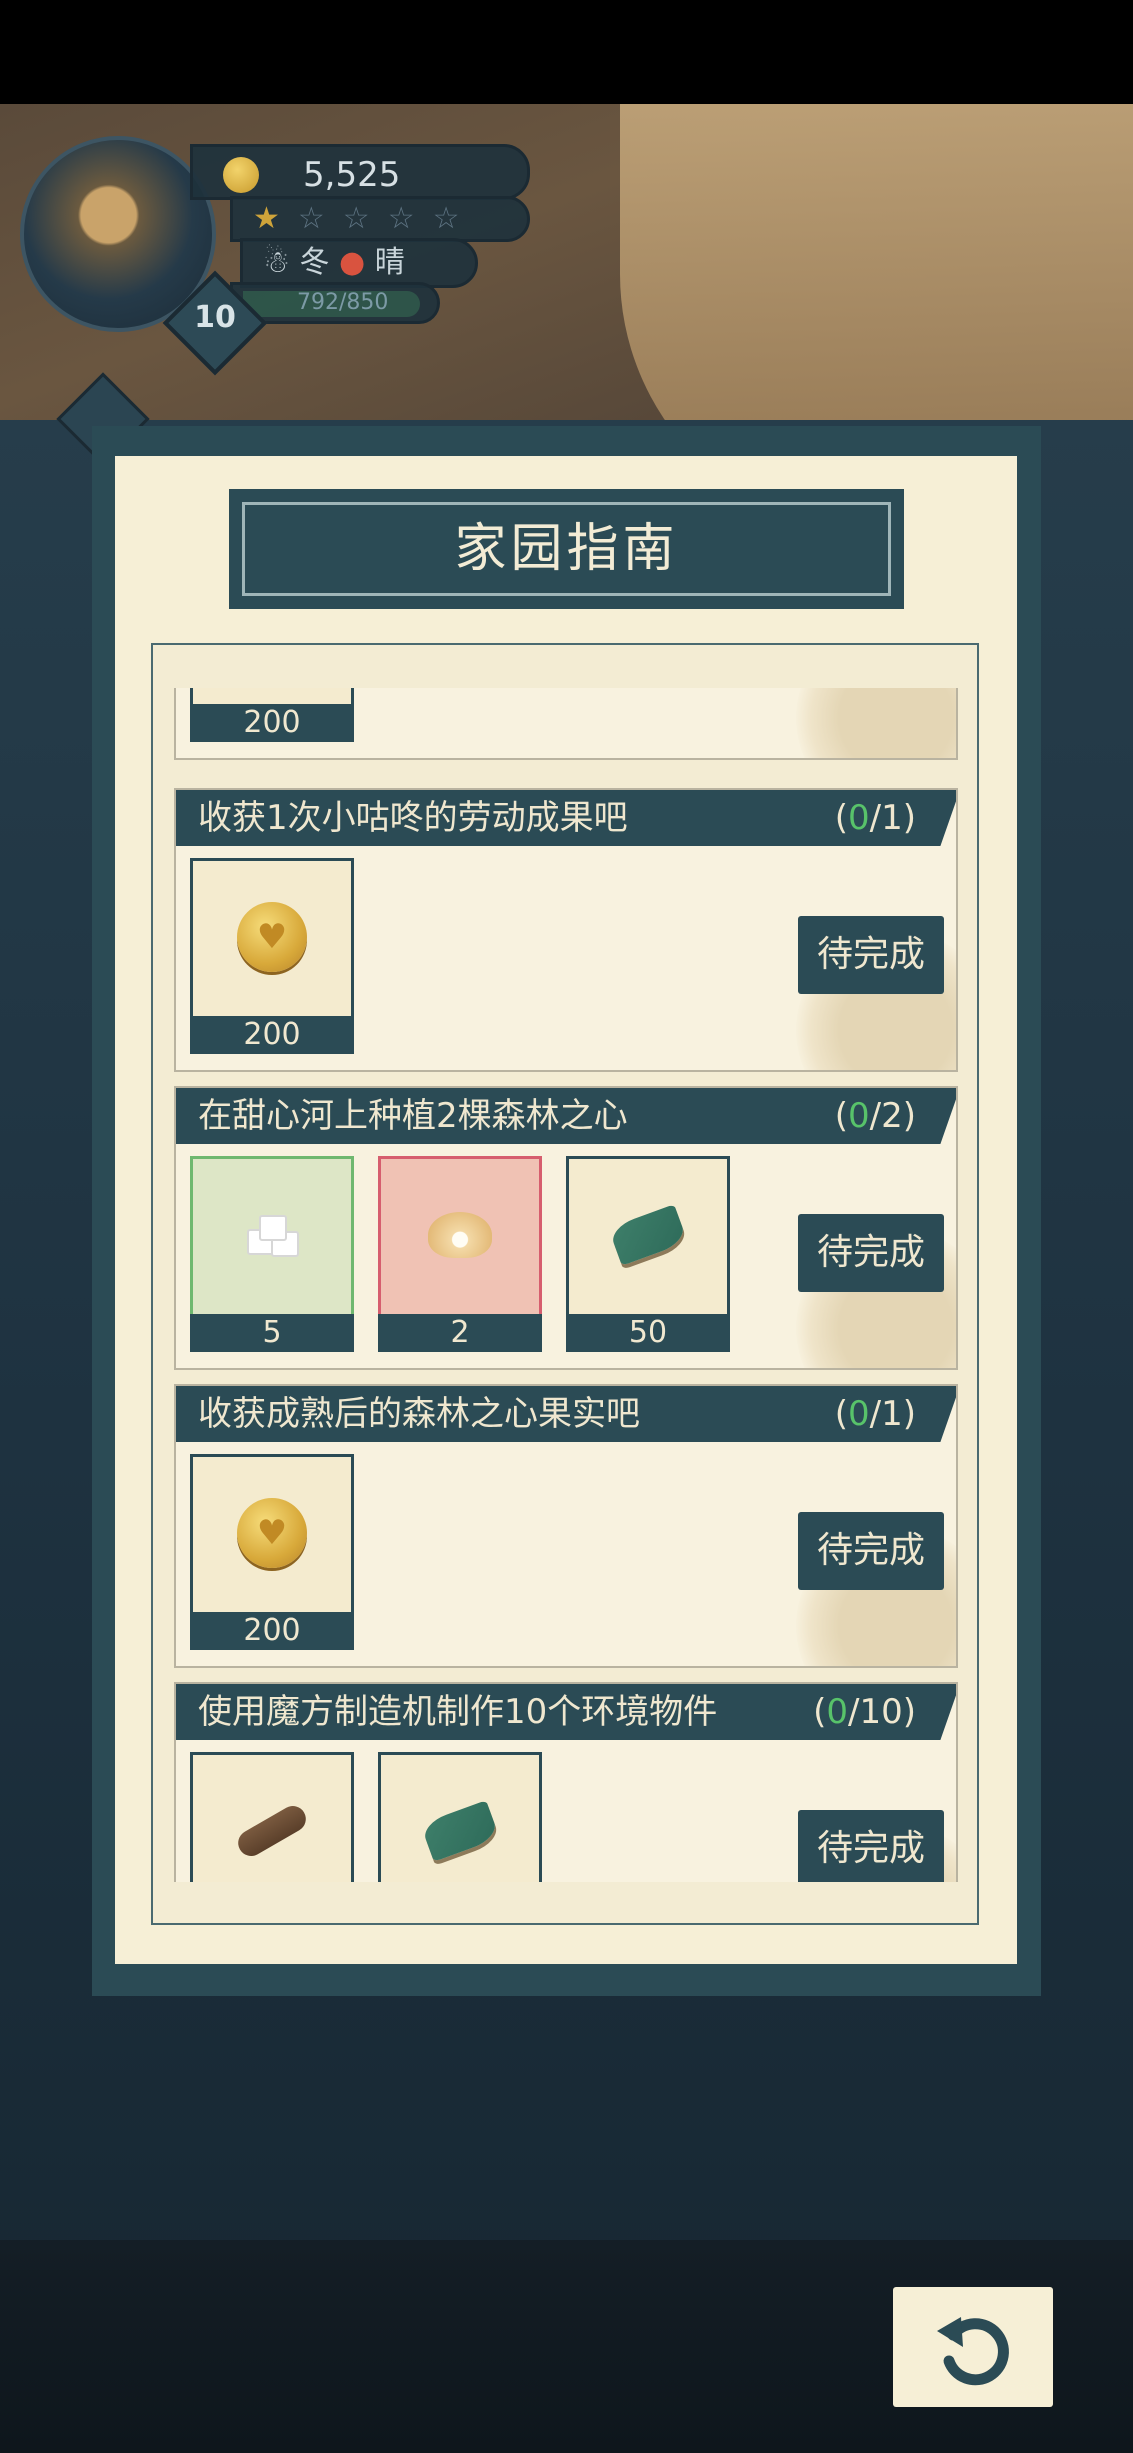 The width and height of the screenshot is (1133, 2453). I want to click on undo-arrow-icon, so click(973, 2351).